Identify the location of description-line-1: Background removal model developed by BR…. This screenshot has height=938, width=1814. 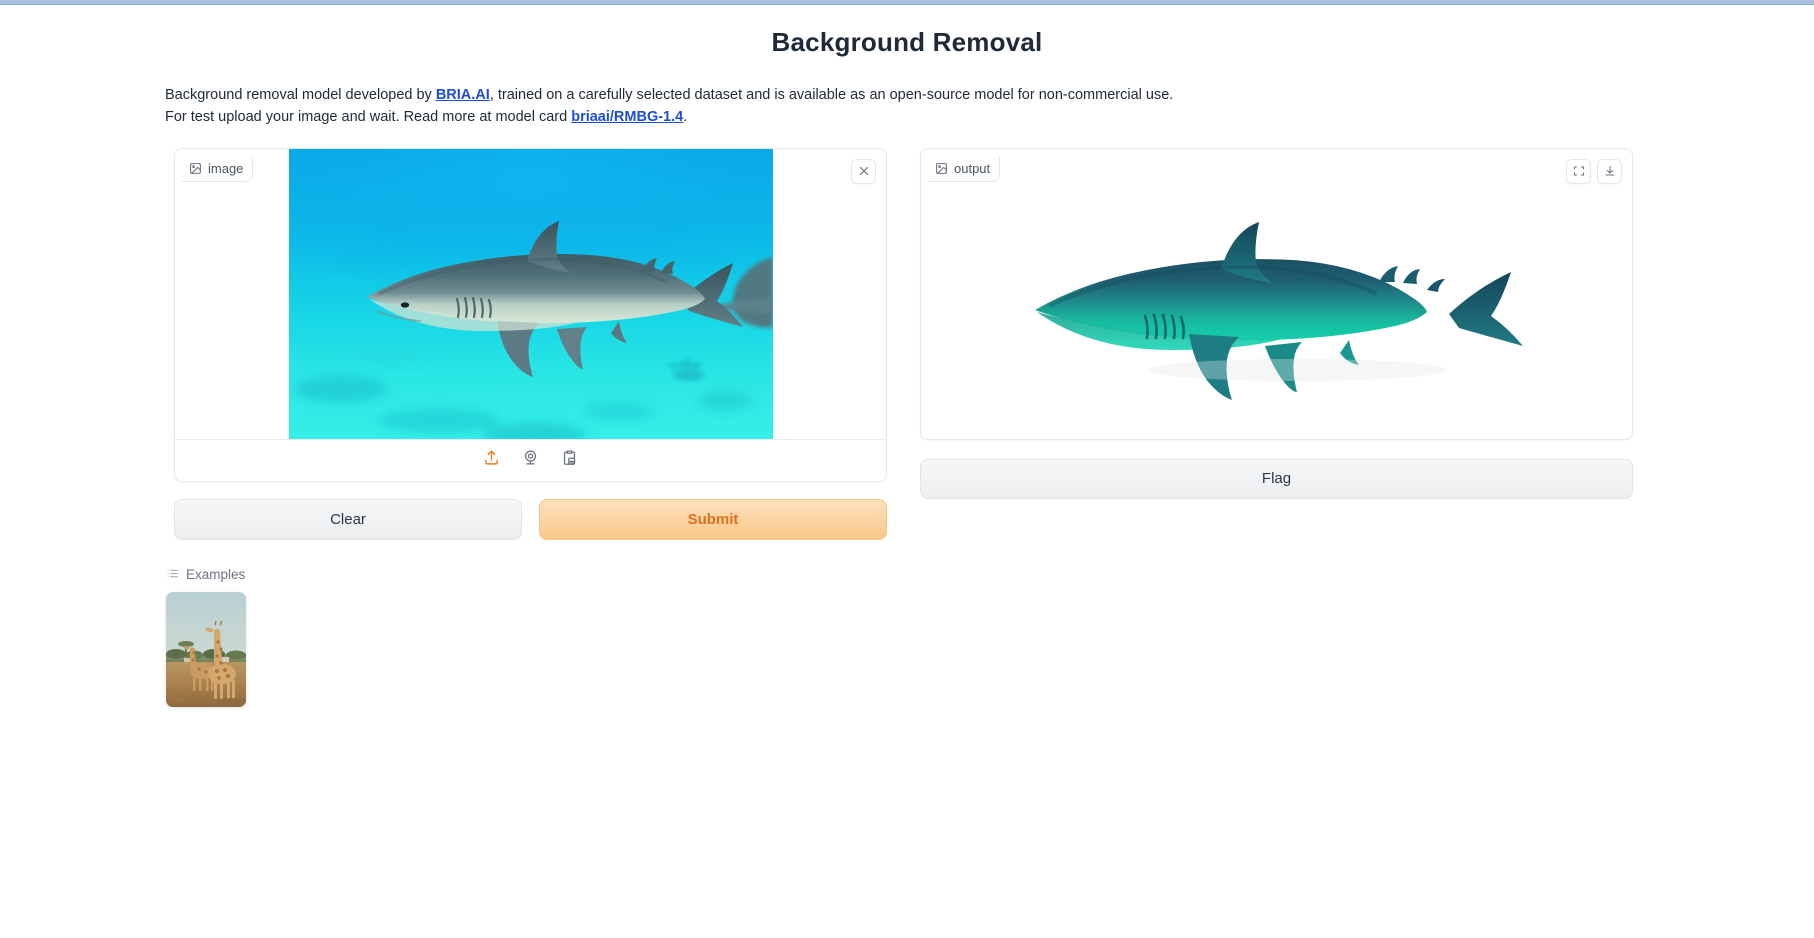
(815, 95).